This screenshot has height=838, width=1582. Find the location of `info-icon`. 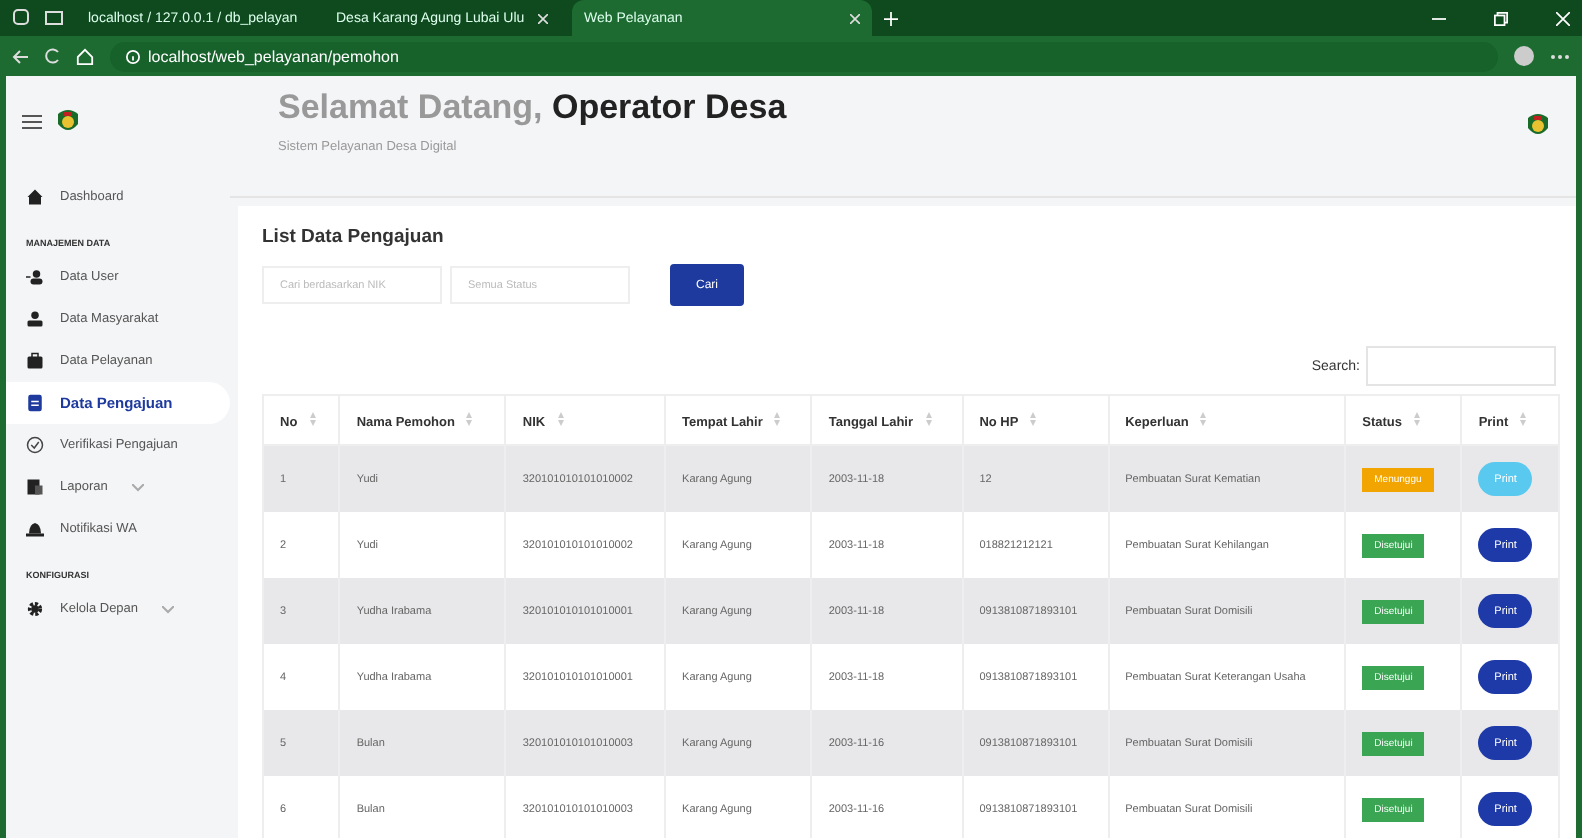

info-icon is located at coordinates (133, 56).